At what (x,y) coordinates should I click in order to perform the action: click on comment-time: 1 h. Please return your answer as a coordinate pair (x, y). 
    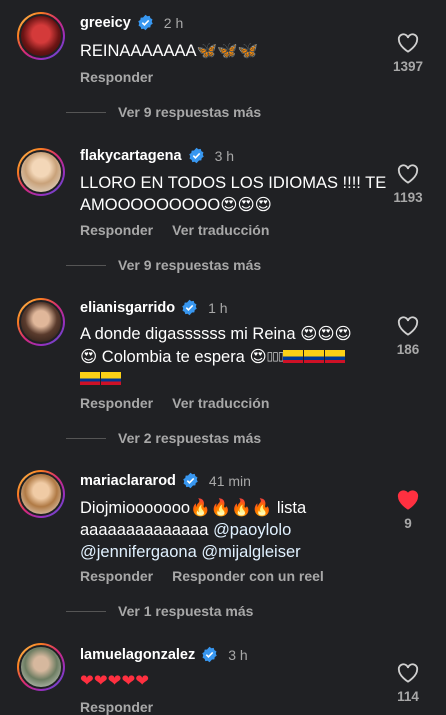
    Looking at the image, I should click on (218, 307).